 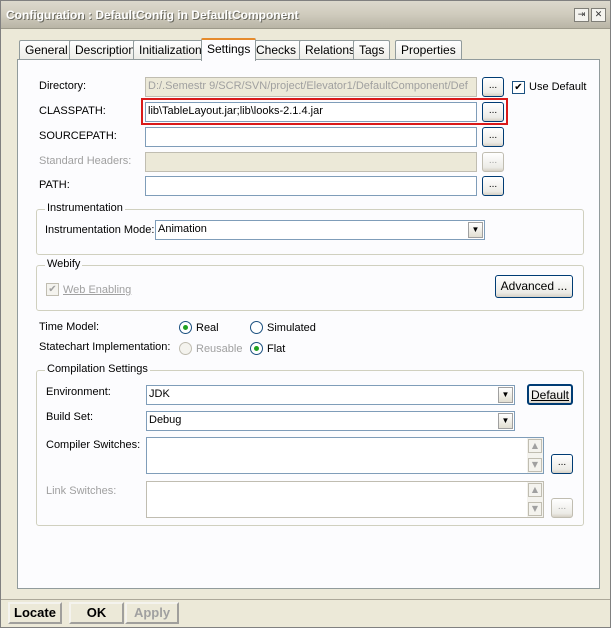 What do you see at coordinates (207, 328) in the screenshot?
I see `time-model-real-label: Real` at bounding box center [207, 328].